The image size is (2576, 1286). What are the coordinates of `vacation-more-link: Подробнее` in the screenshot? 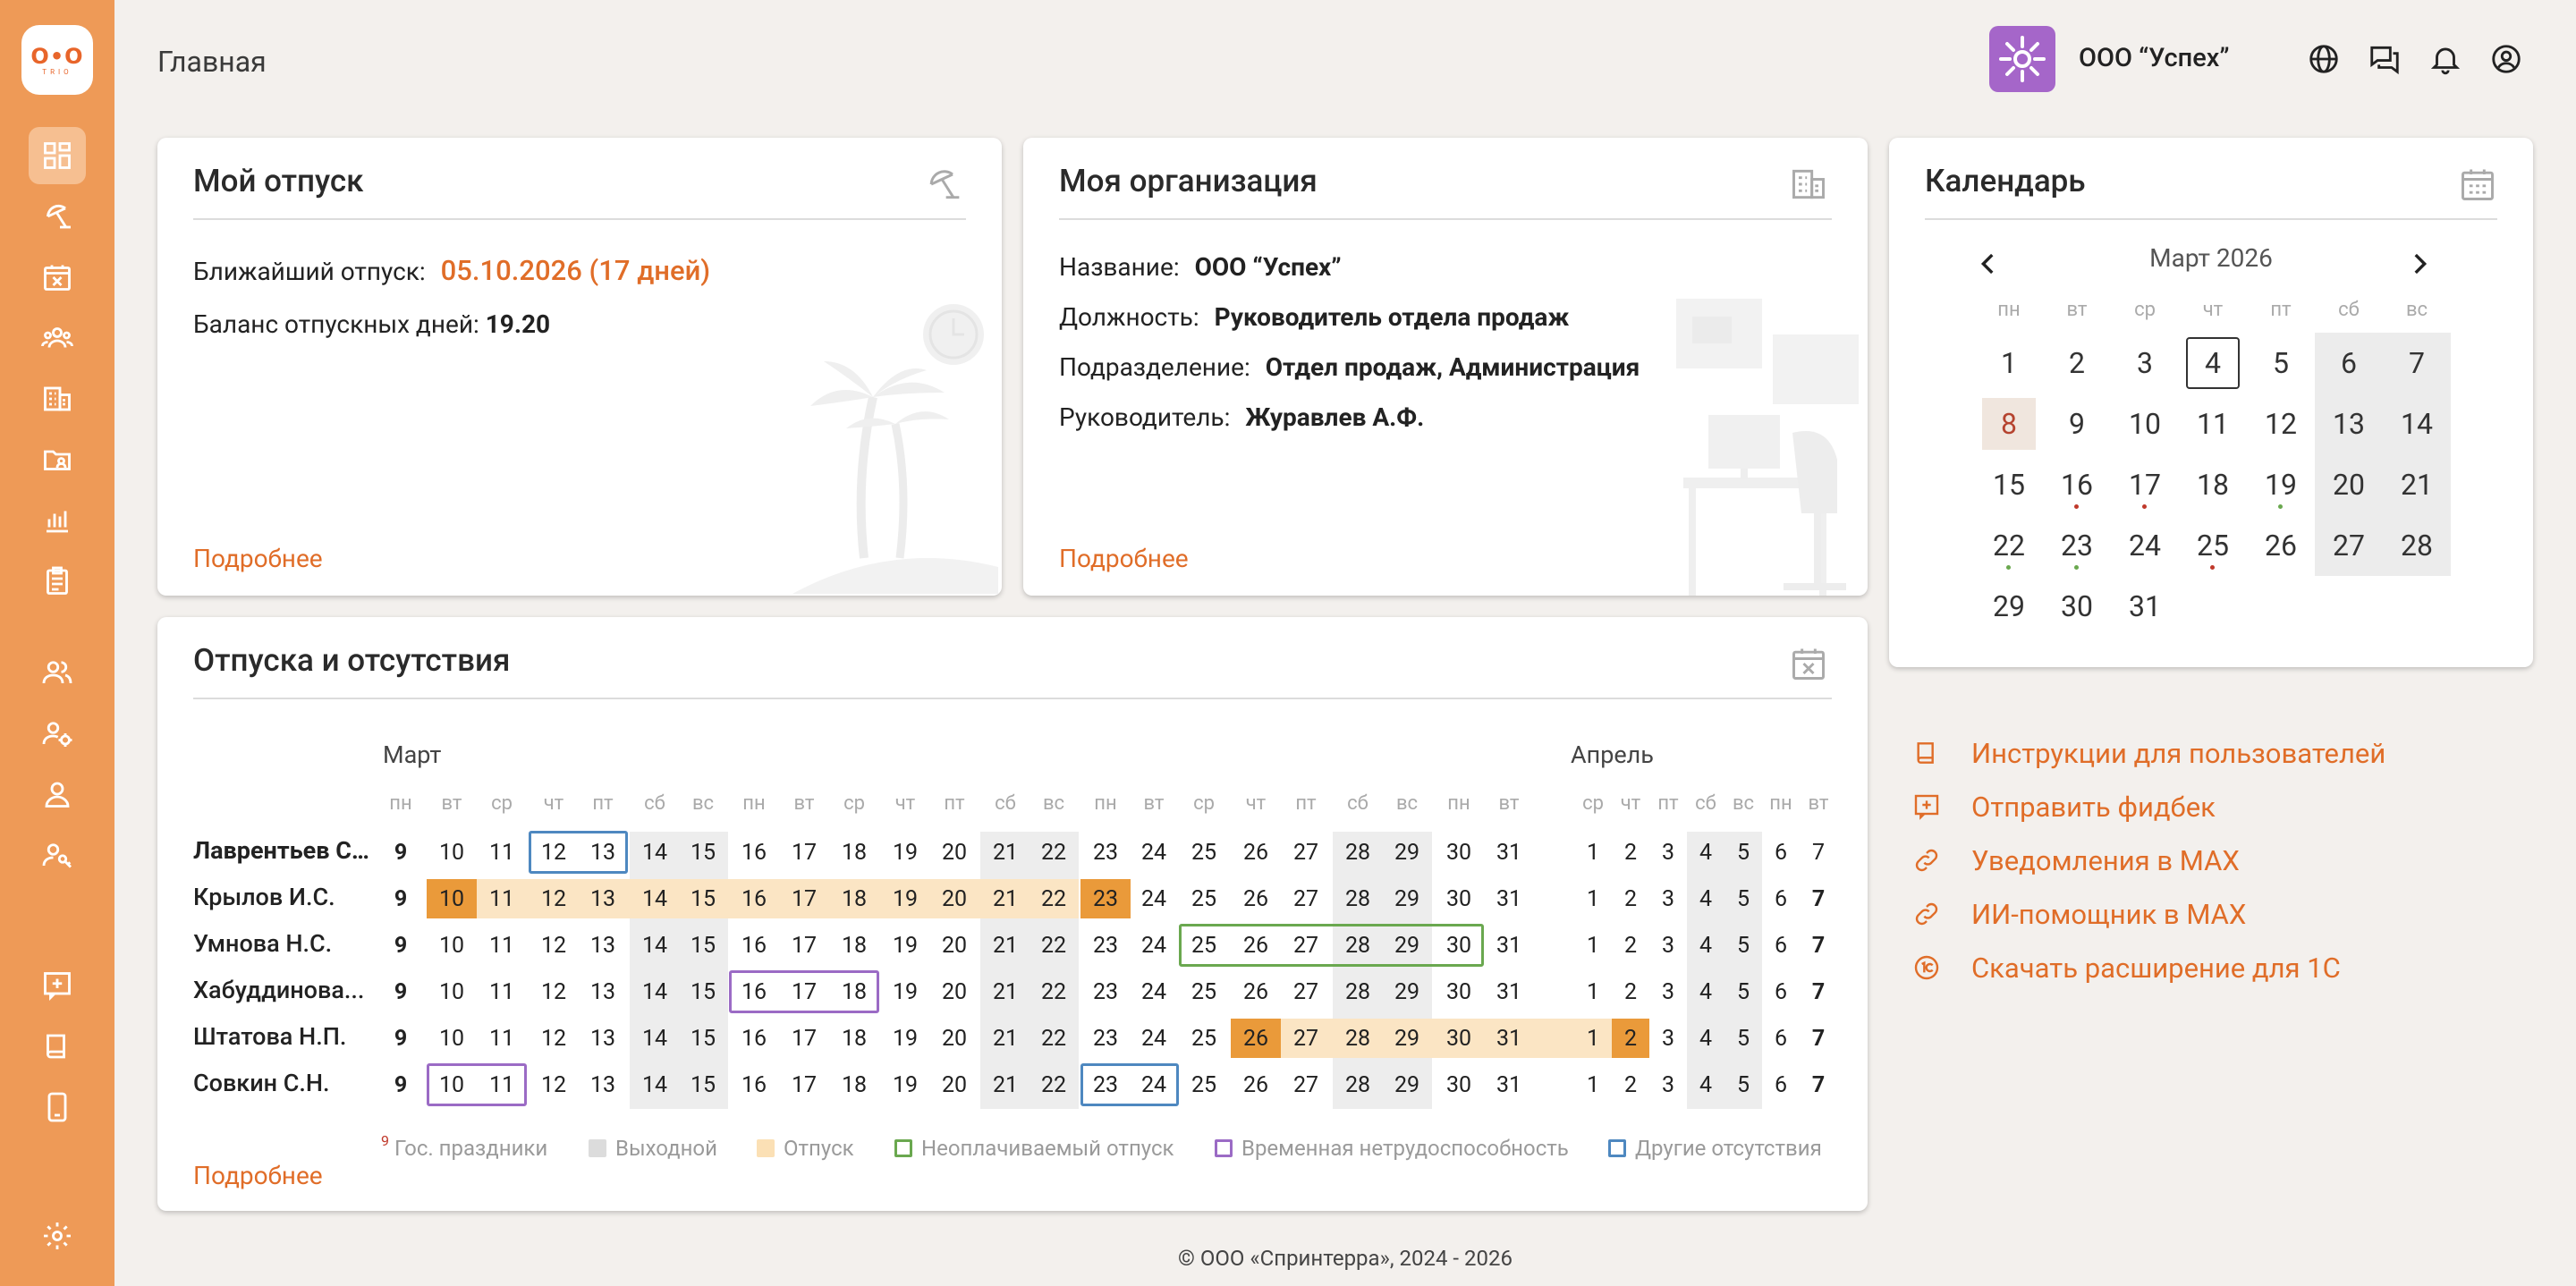 It's located at (258, 558).